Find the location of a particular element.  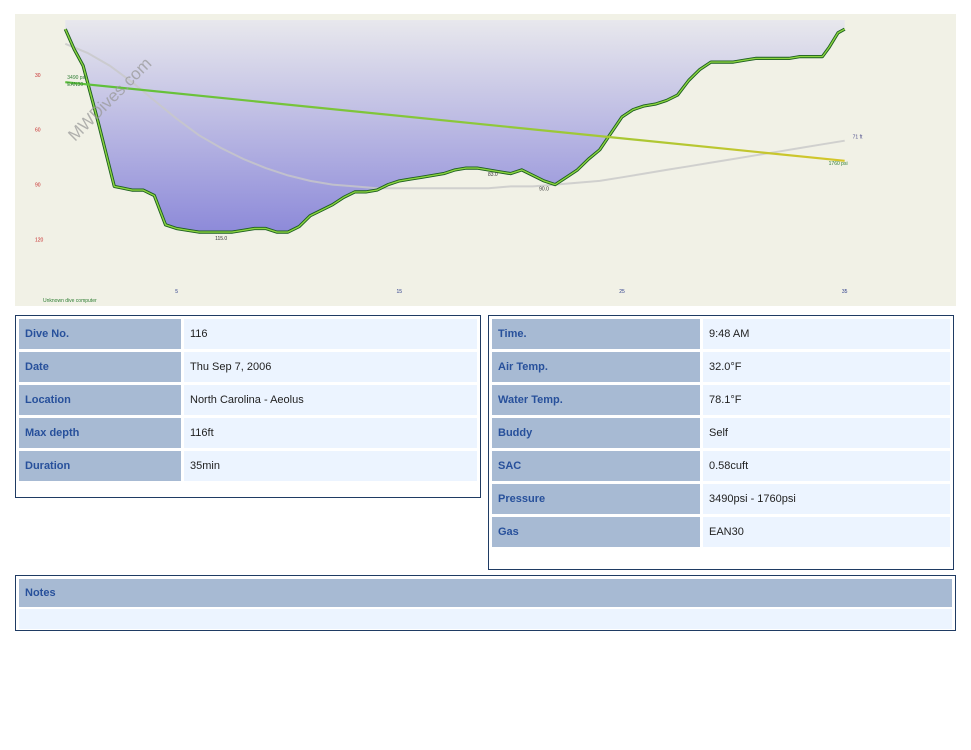

table-row: Time. 9:48 AM is located at coordinates (721, 334).